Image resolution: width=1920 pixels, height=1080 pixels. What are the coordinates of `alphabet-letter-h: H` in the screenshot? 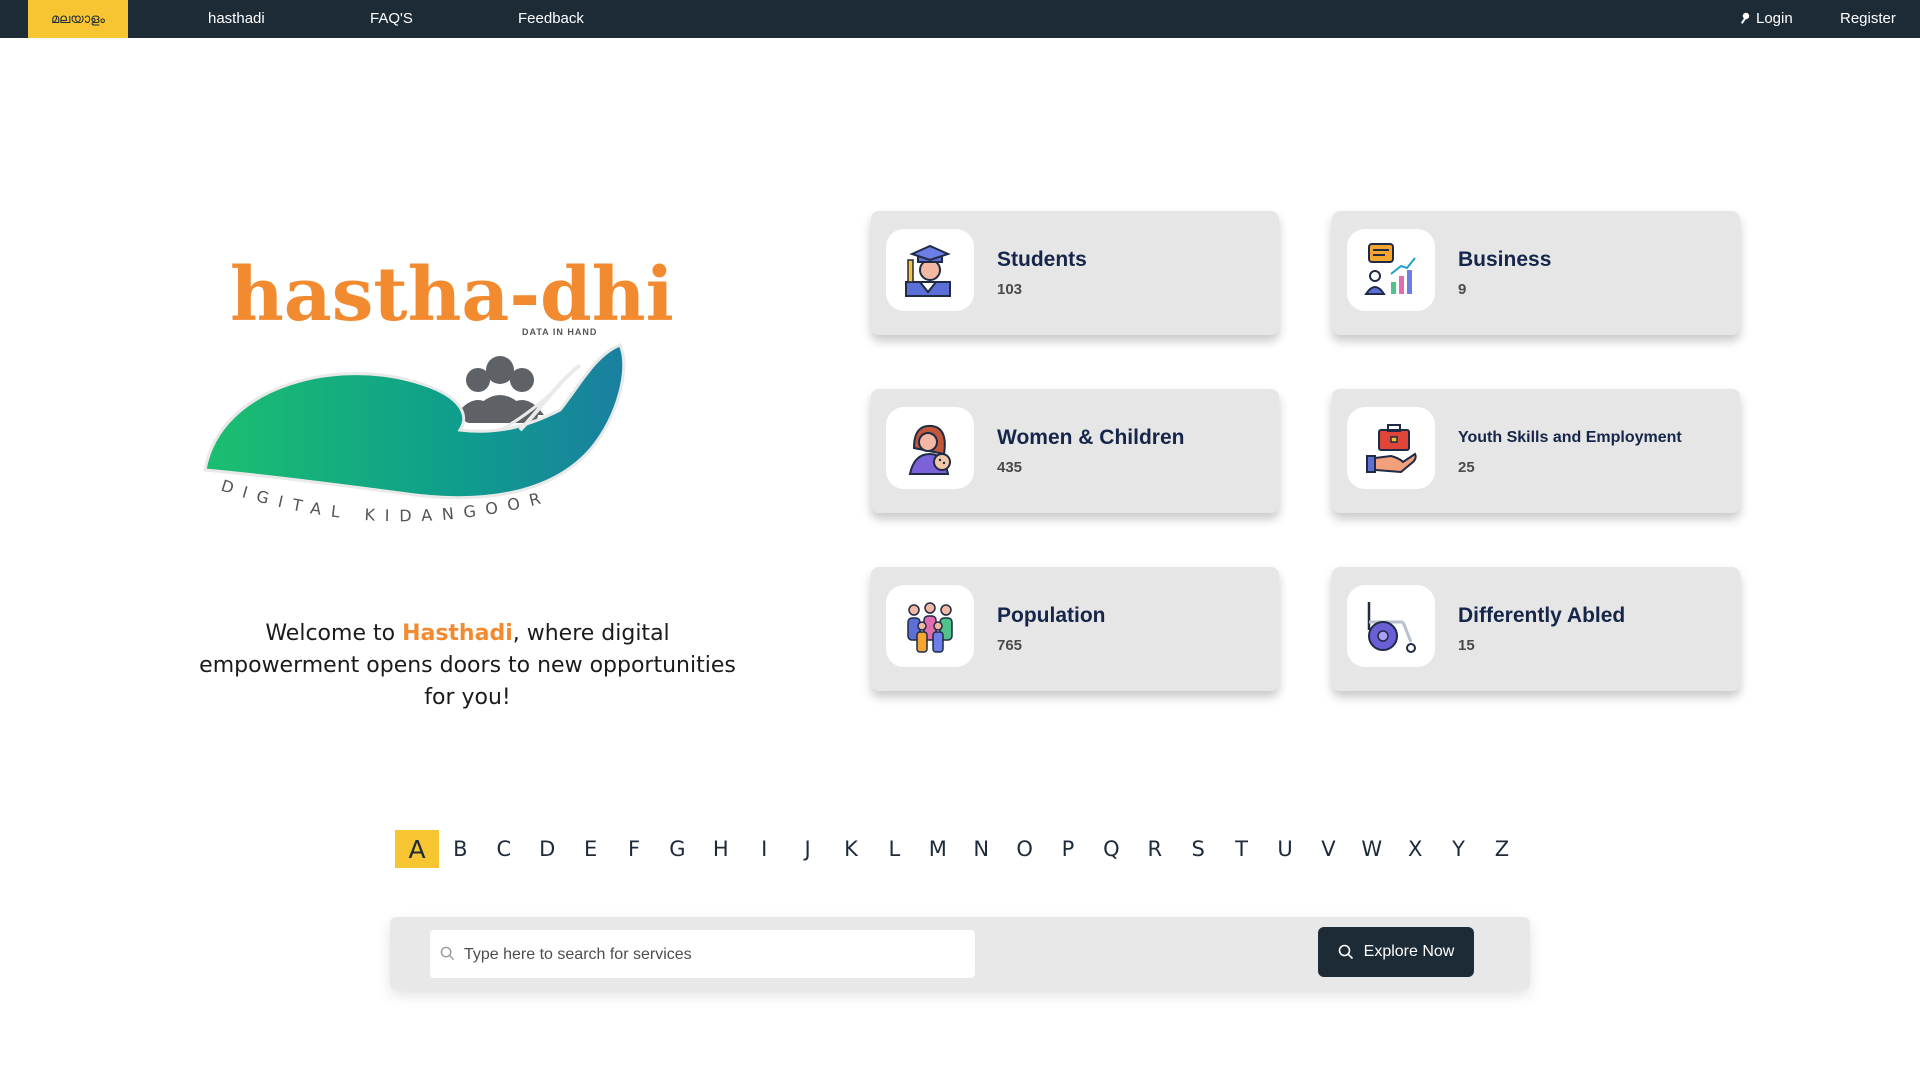 It's located at (721, 849).